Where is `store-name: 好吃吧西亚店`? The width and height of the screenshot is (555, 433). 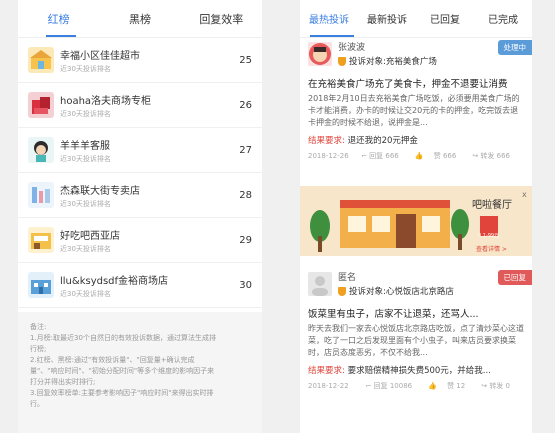
store-name: 好吃吧西亚店 is located at coordinates (90, 236).